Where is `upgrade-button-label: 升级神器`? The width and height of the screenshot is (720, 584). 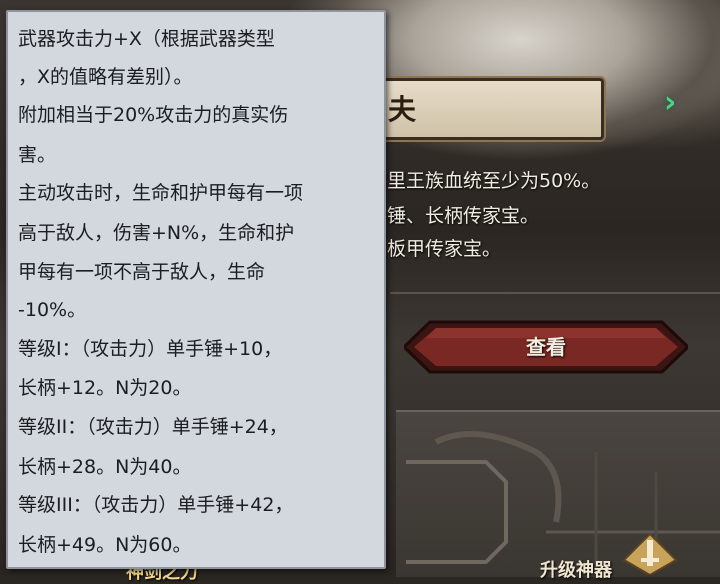
upgrade-button-label: 升级神器 is located at coordinates (576, 569).